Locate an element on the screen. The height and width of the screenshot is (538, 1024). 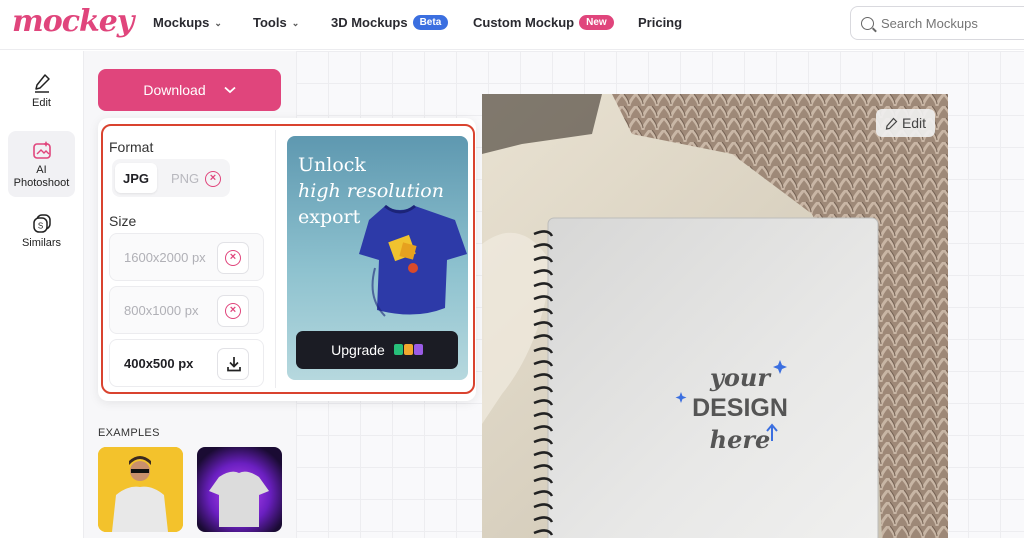
canvas-edit-button: Edit is located at coordinates (905, 123).